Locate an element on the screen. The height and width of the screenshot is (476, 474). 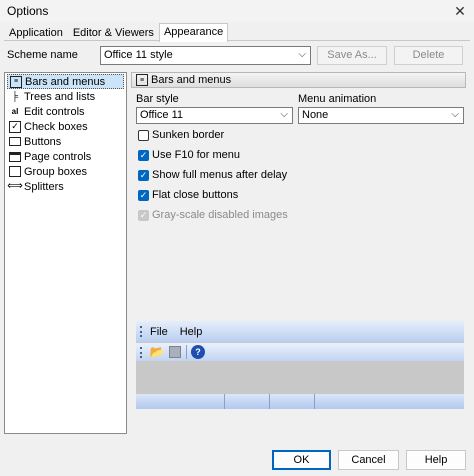
preview-menu-bar: File Help is located at coordinates (300, 331).